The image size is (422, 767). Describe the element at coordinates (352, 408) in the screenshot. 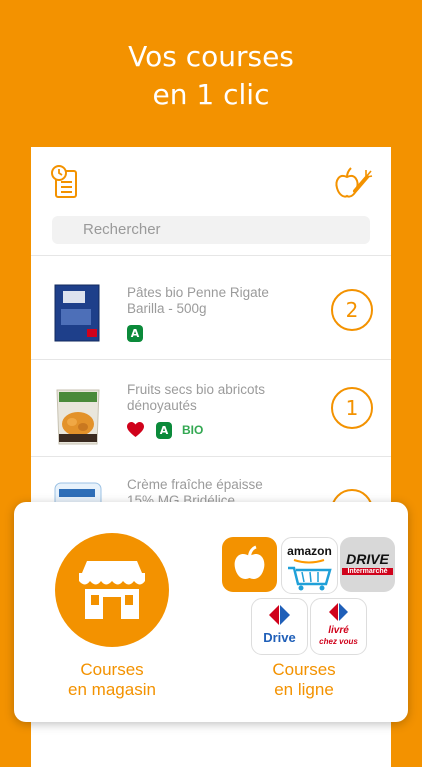

I see `quantity-badge: 1` at that location.